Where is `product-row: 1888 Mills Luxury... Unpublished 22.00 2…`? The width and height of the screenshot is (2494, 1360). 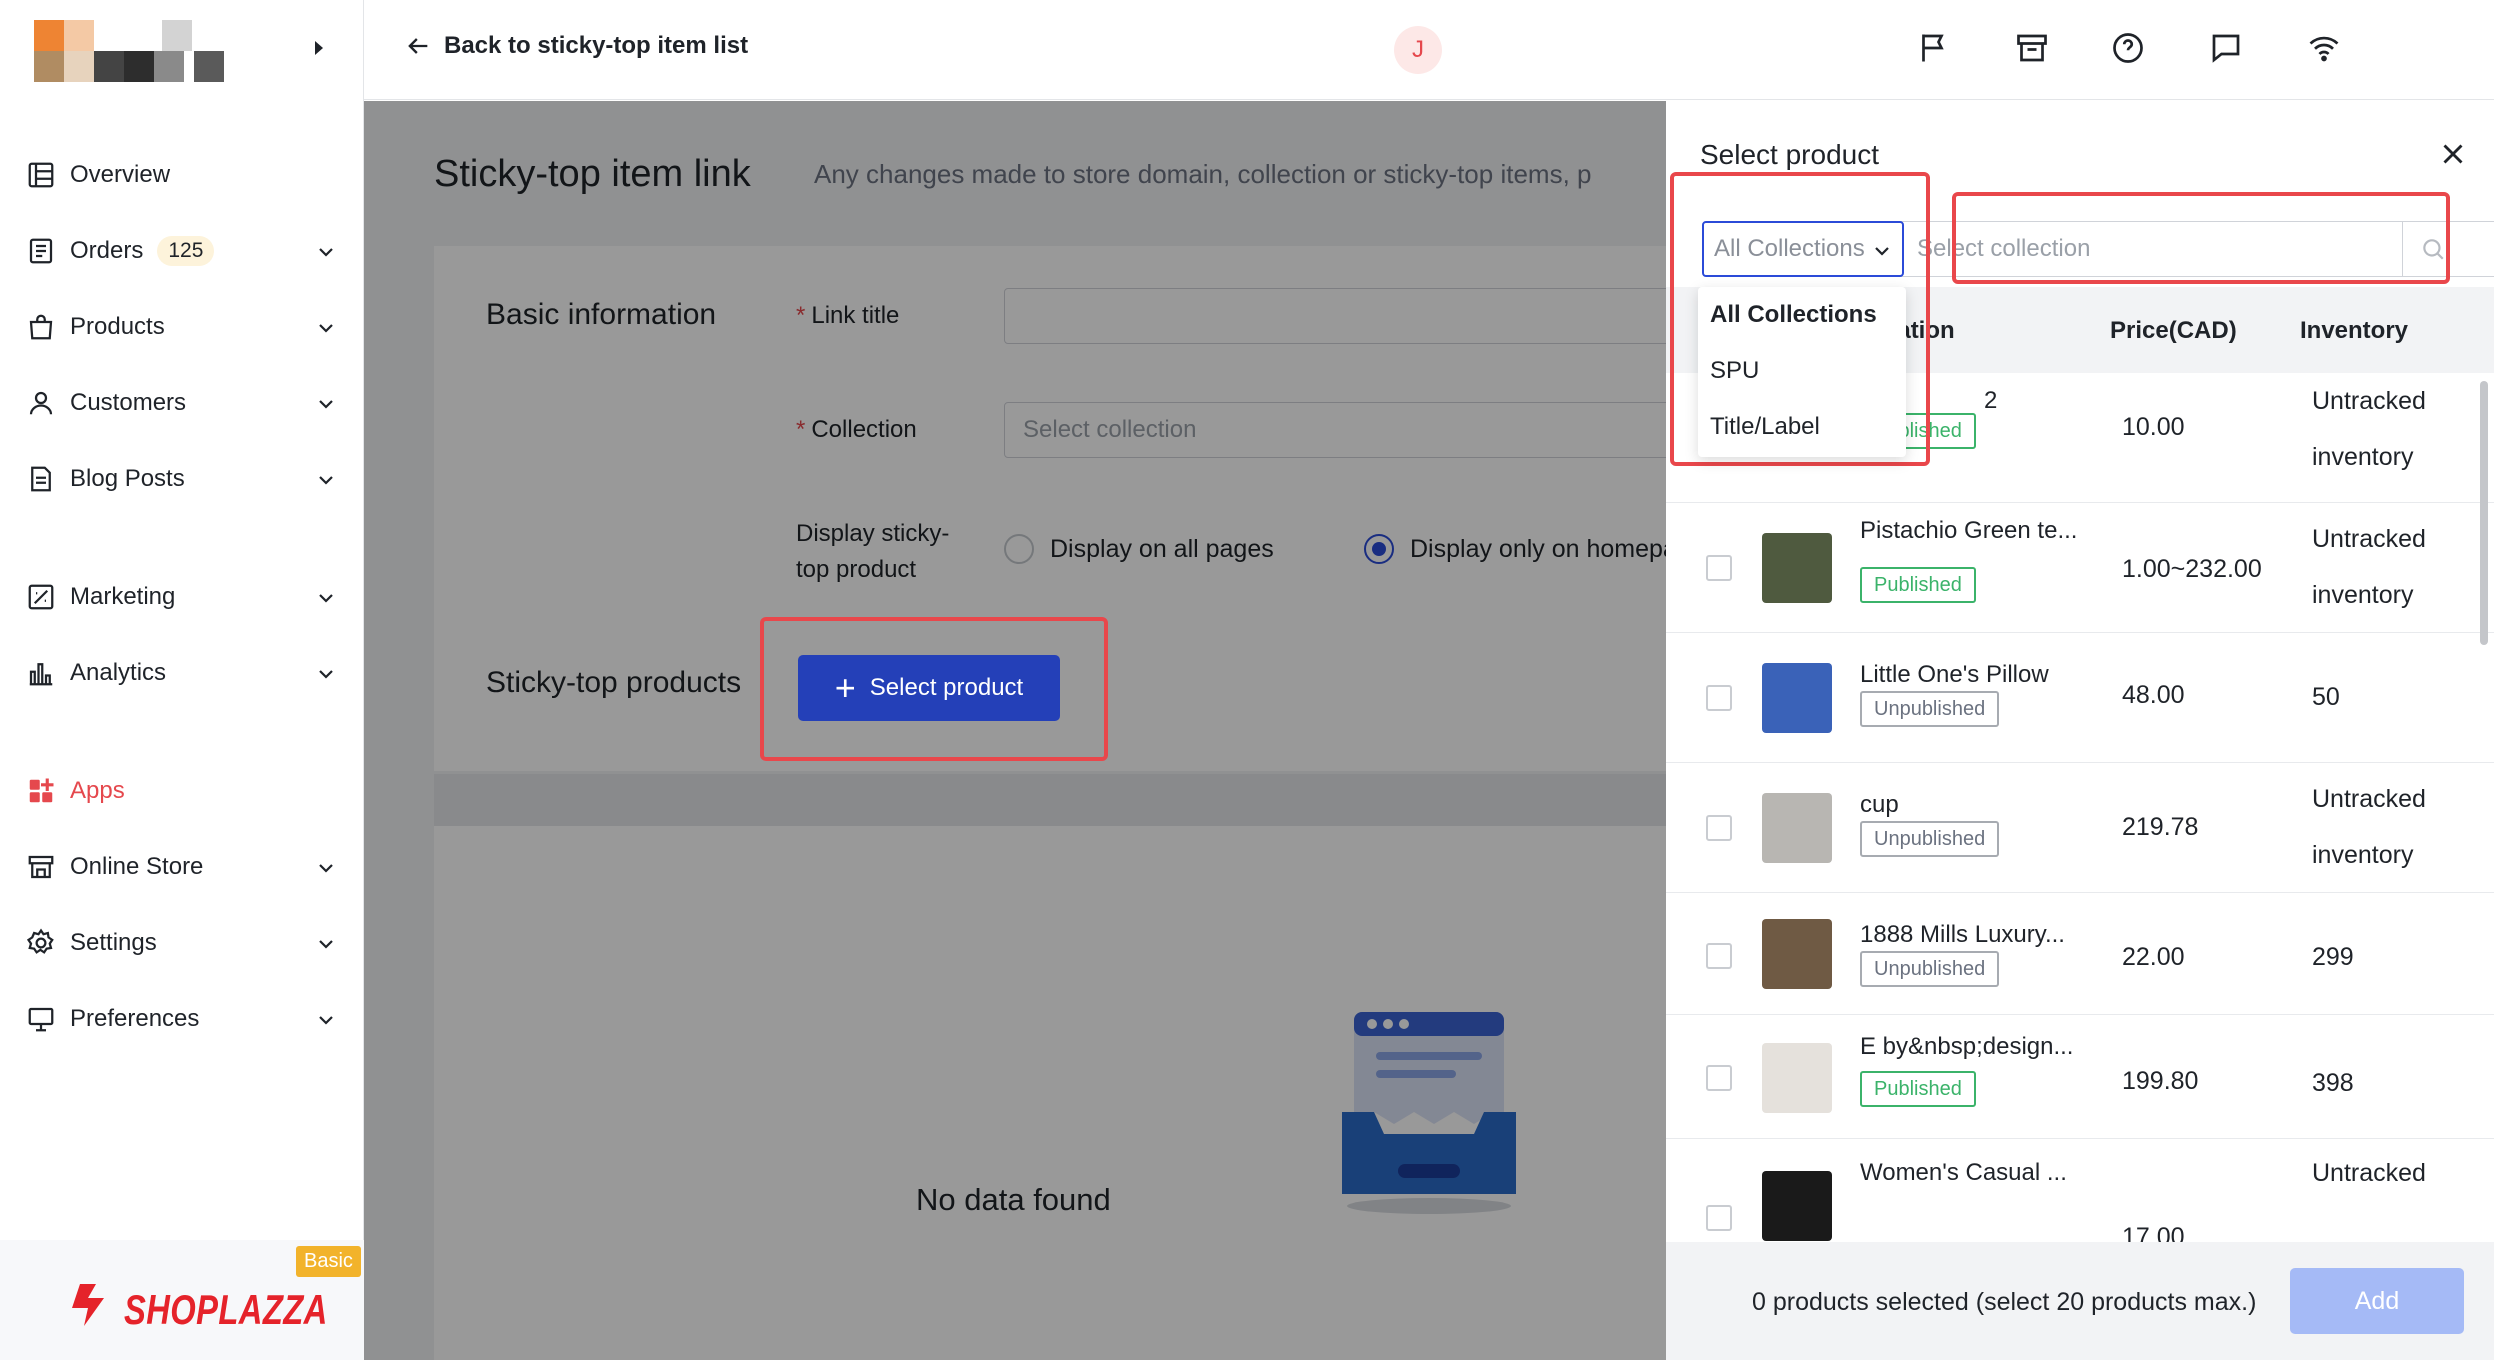
product-row: 1888 Mills Luxury... Unpublished 22.00 2… is located at coordinates (2080, 954).